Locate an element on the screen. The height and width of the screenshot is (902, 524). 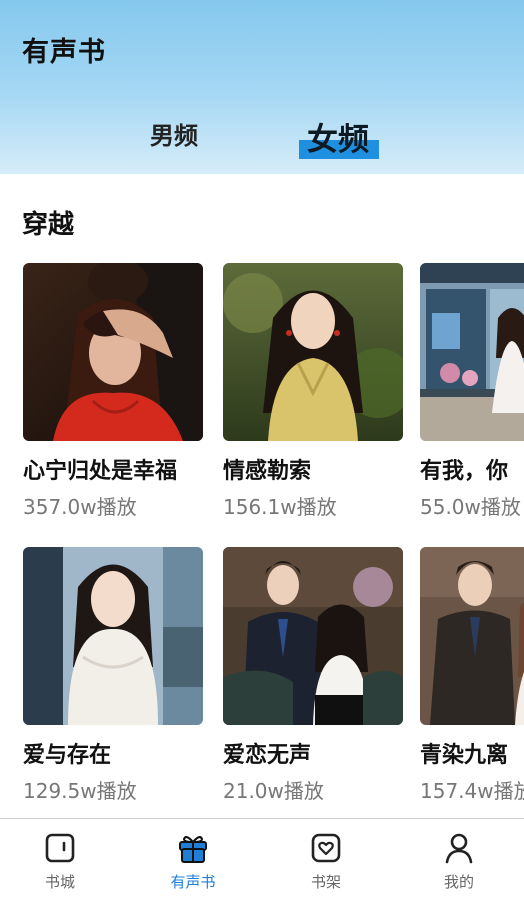
book-title: 有我，你 is located at coordinates (464, 471).